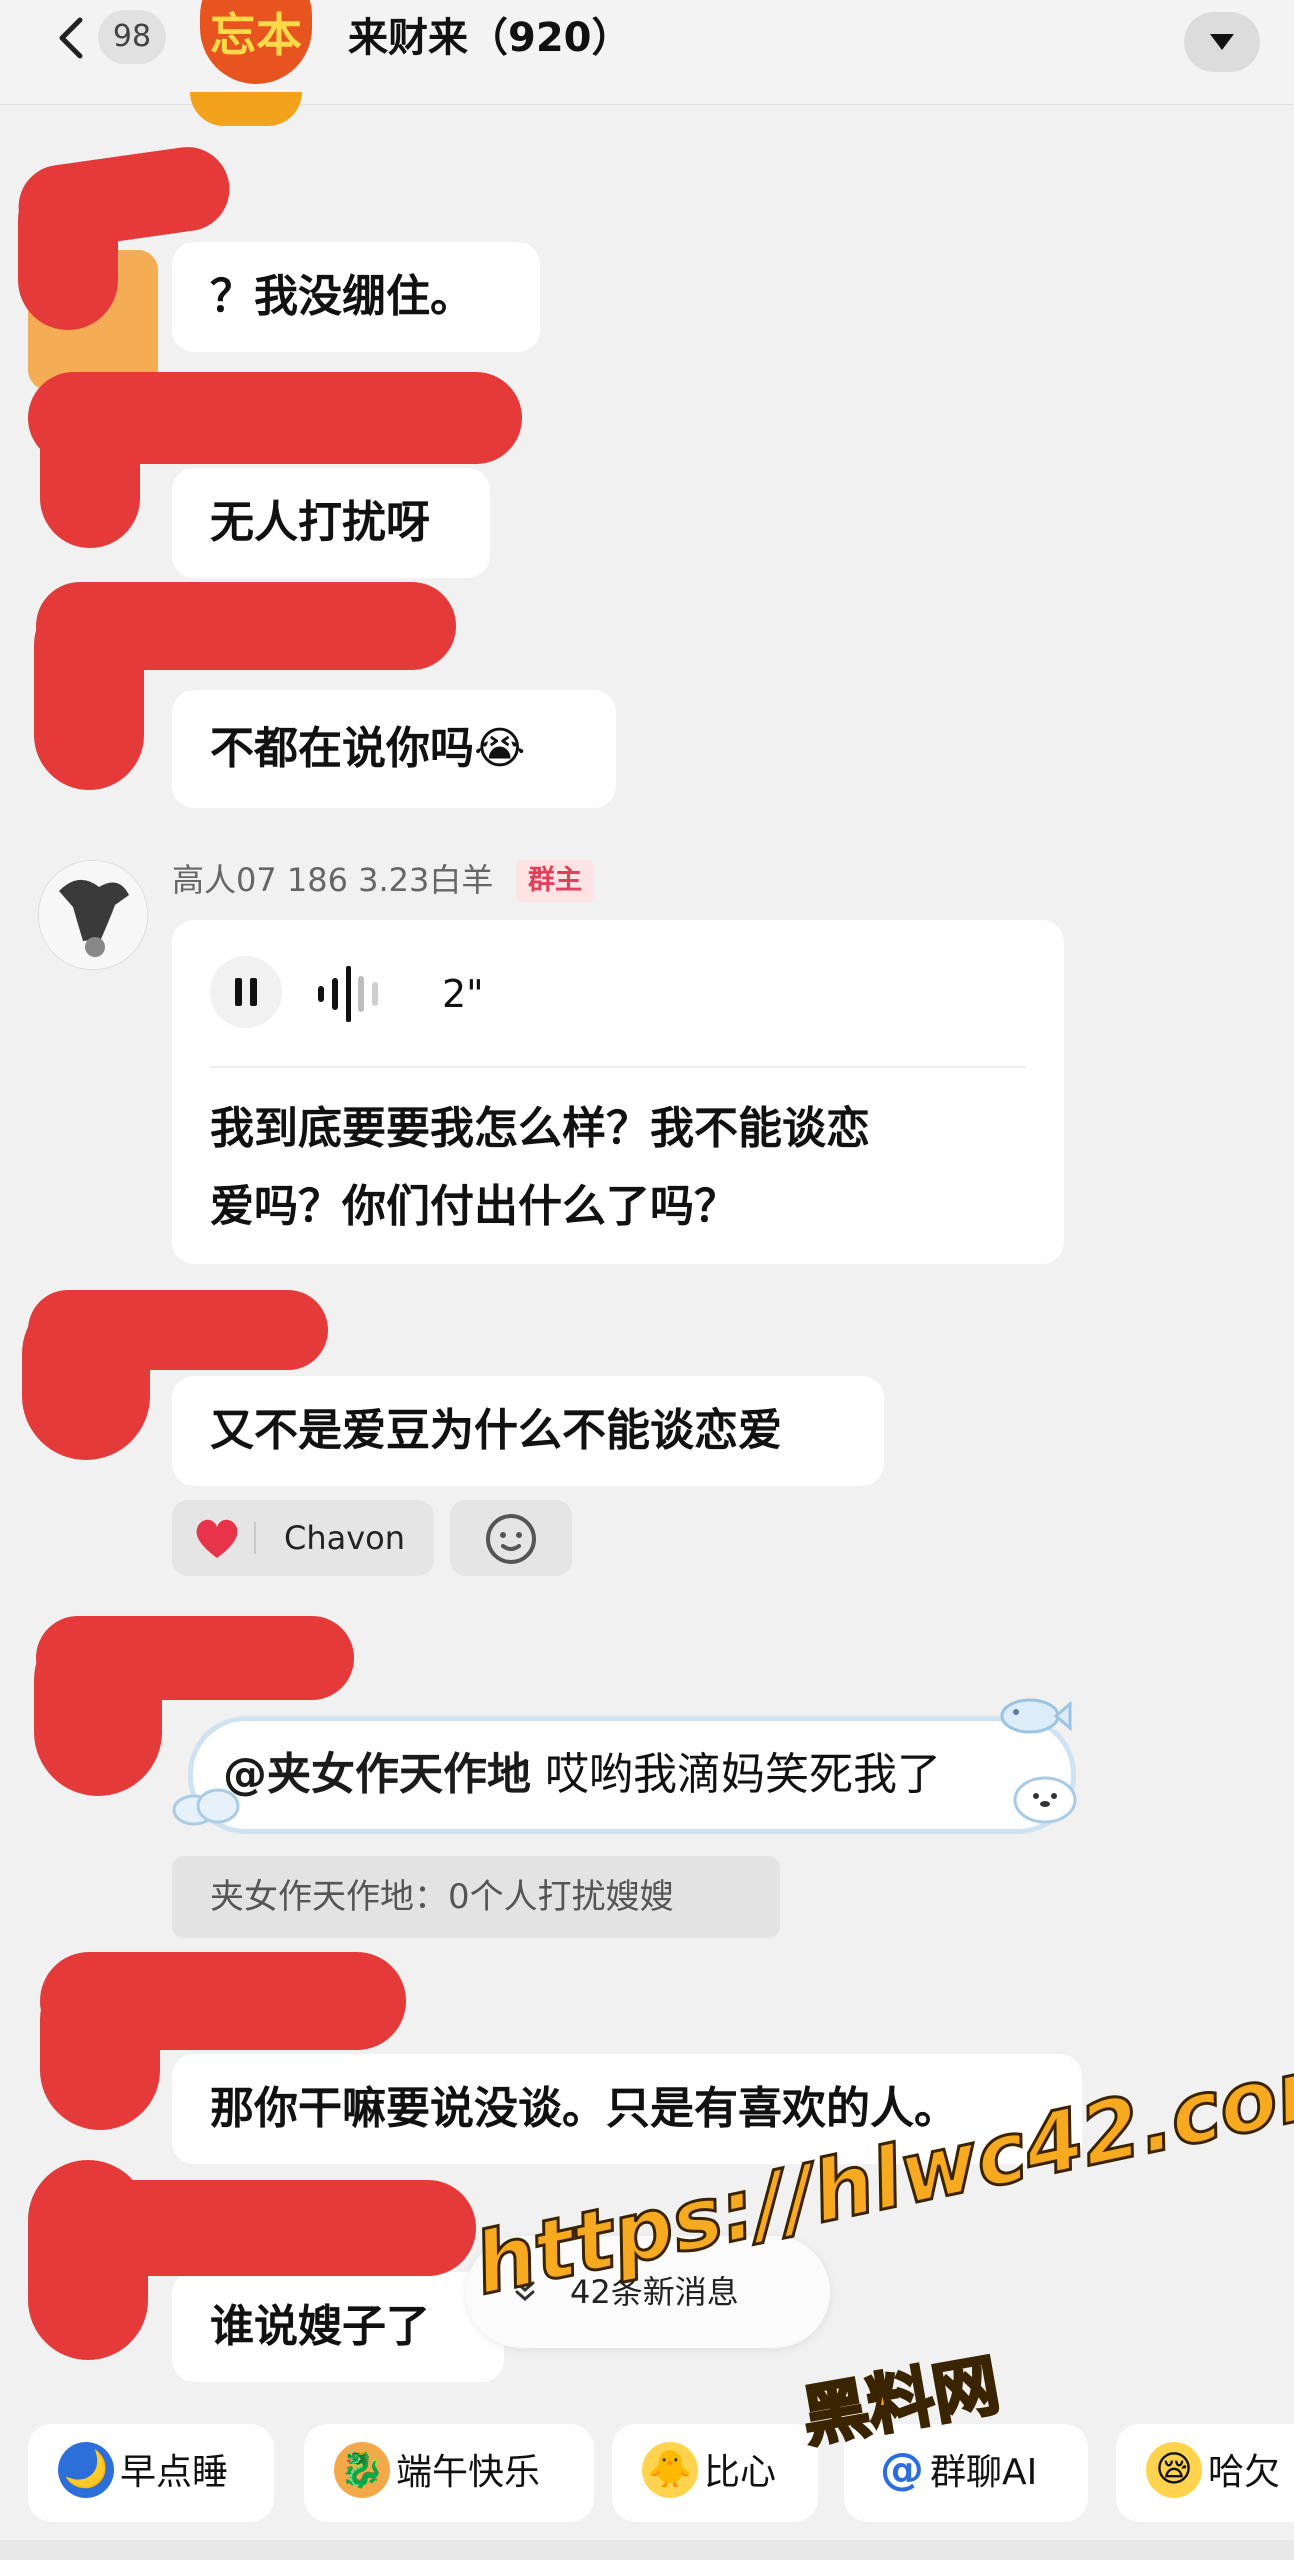  What do you see at coordinates (1036, 1716) in the screenshot?
I see `fish-decoration-icon` at bounding box center [1036, 1716].